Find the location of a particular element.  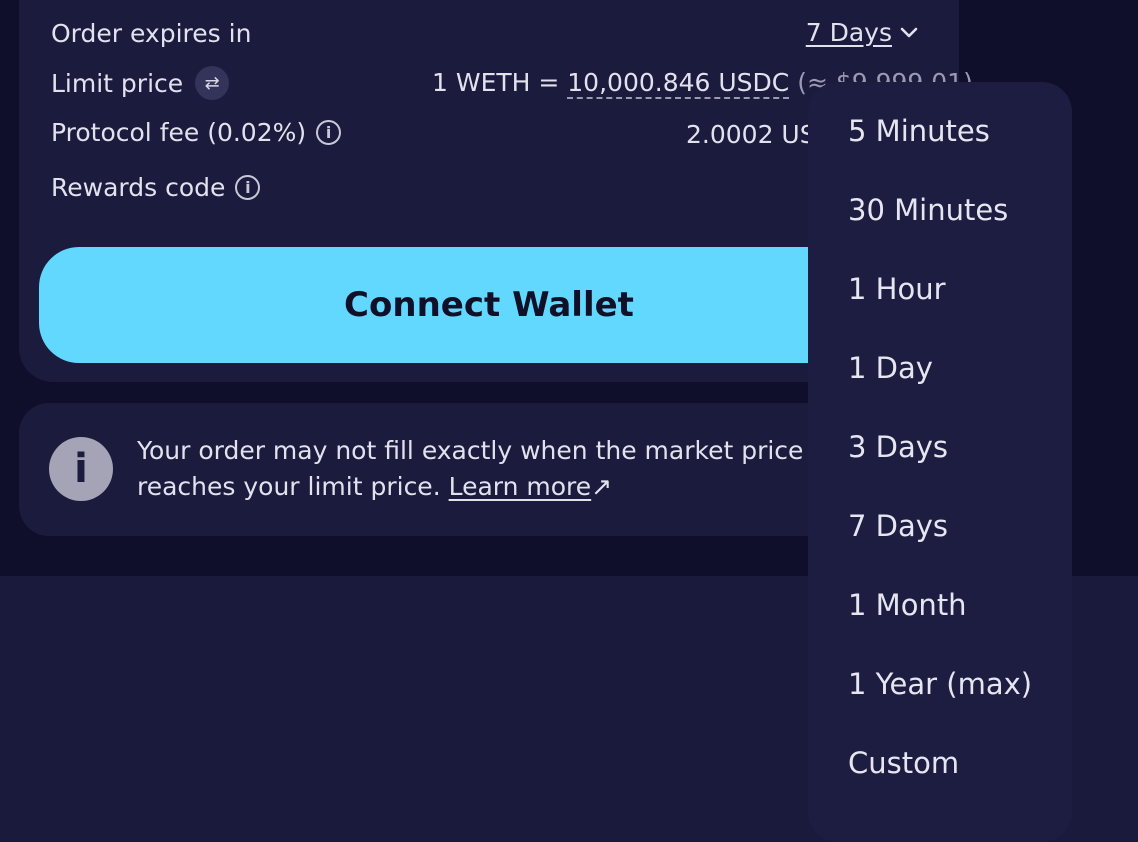

dropdown-option: 1 Year (max) is located at coordinates (940, 684).